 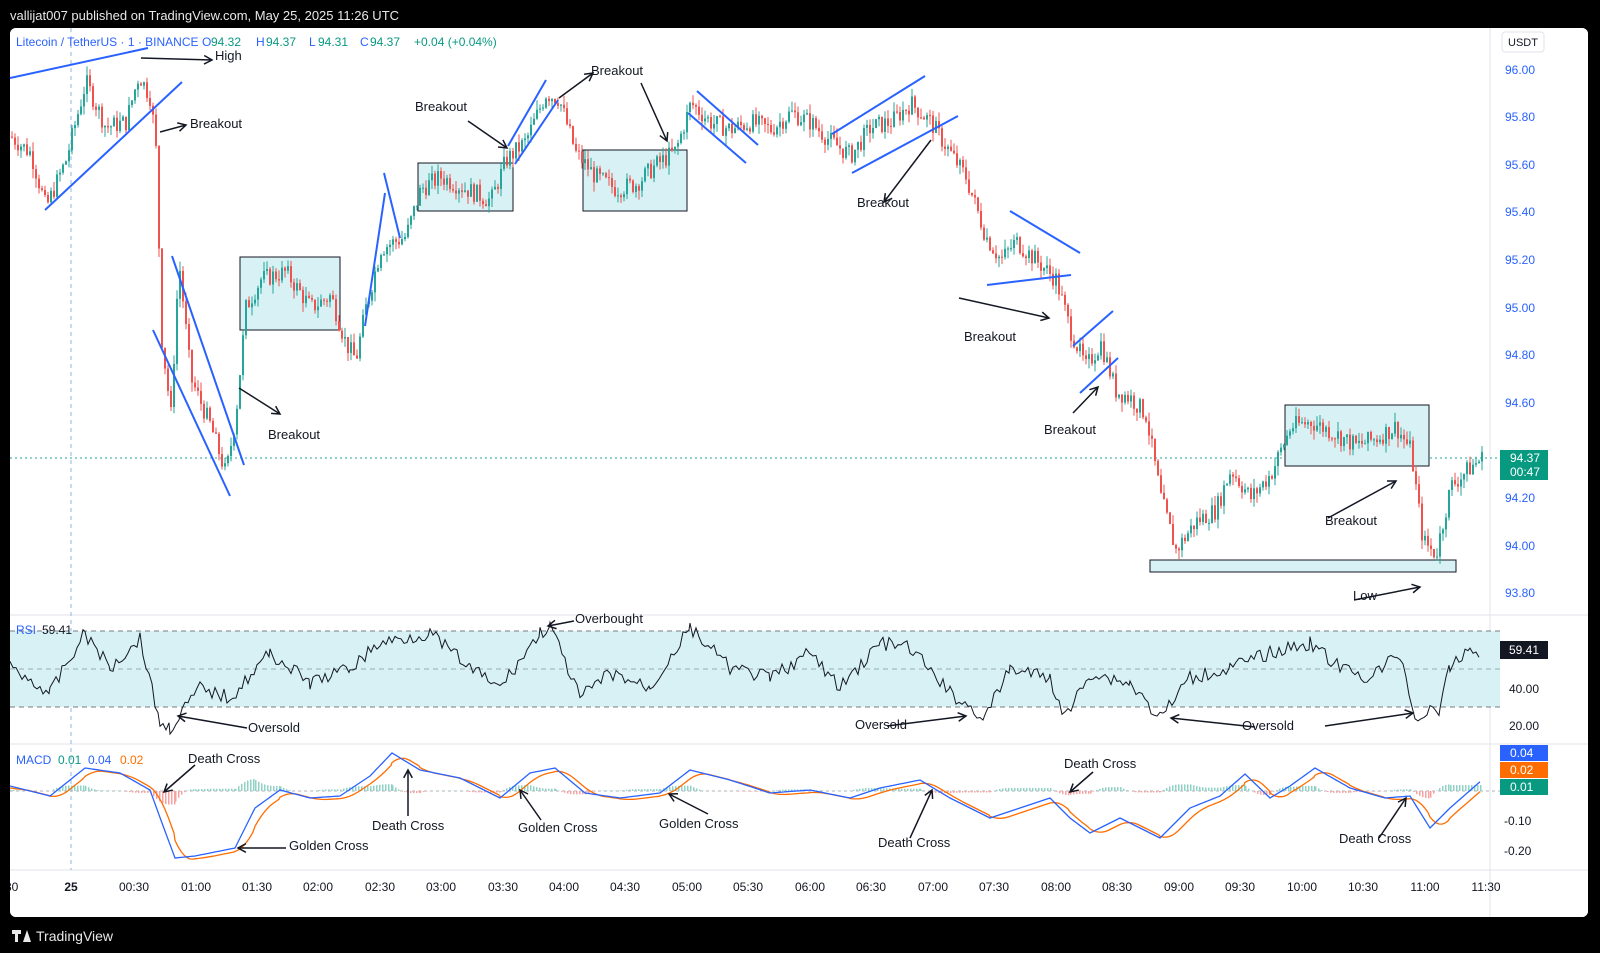 What do you see at coordinates (1522, 787) in the screenshot?
I see `macd-badge-value: 0.01` at bounding box center [1522, 787].